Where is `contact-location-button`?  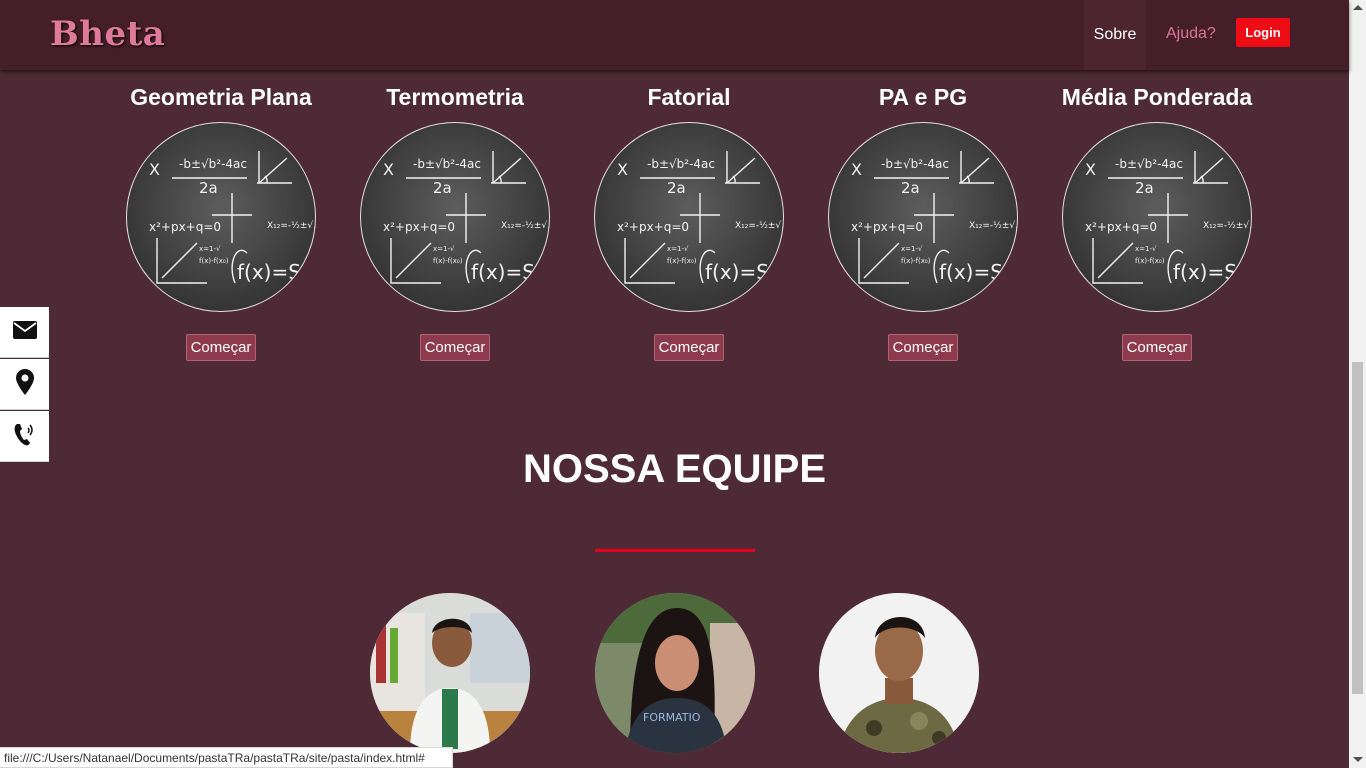 contact-location-button is located at coordinates (24, 384).